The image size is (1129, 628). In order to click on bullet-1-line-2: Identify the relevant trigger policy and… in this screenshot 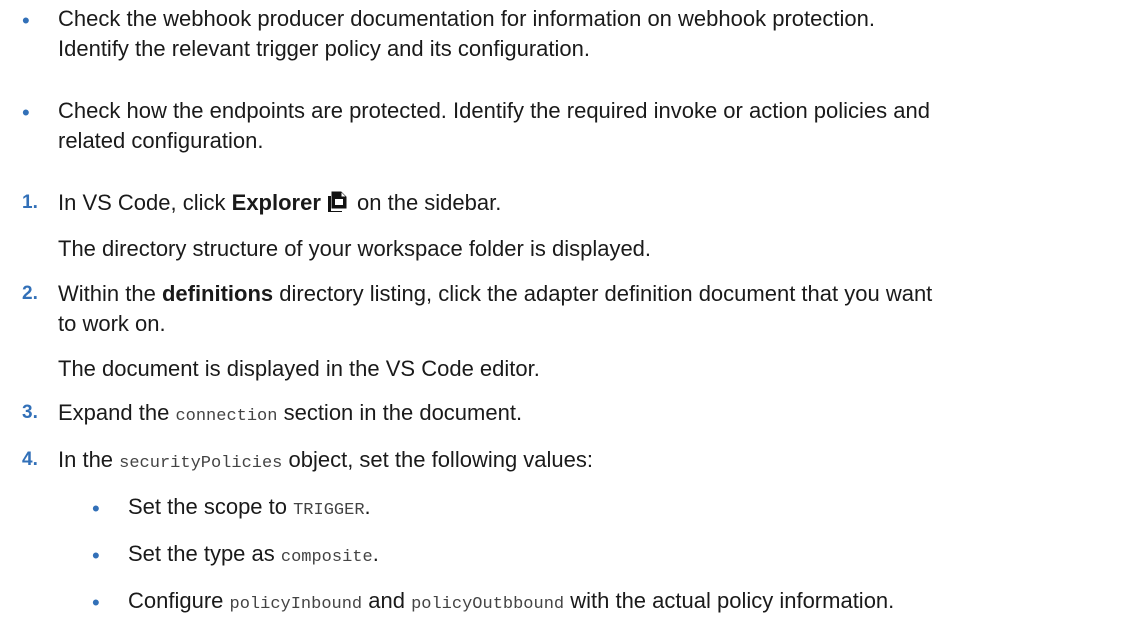, I will do `click(324, 48)`.